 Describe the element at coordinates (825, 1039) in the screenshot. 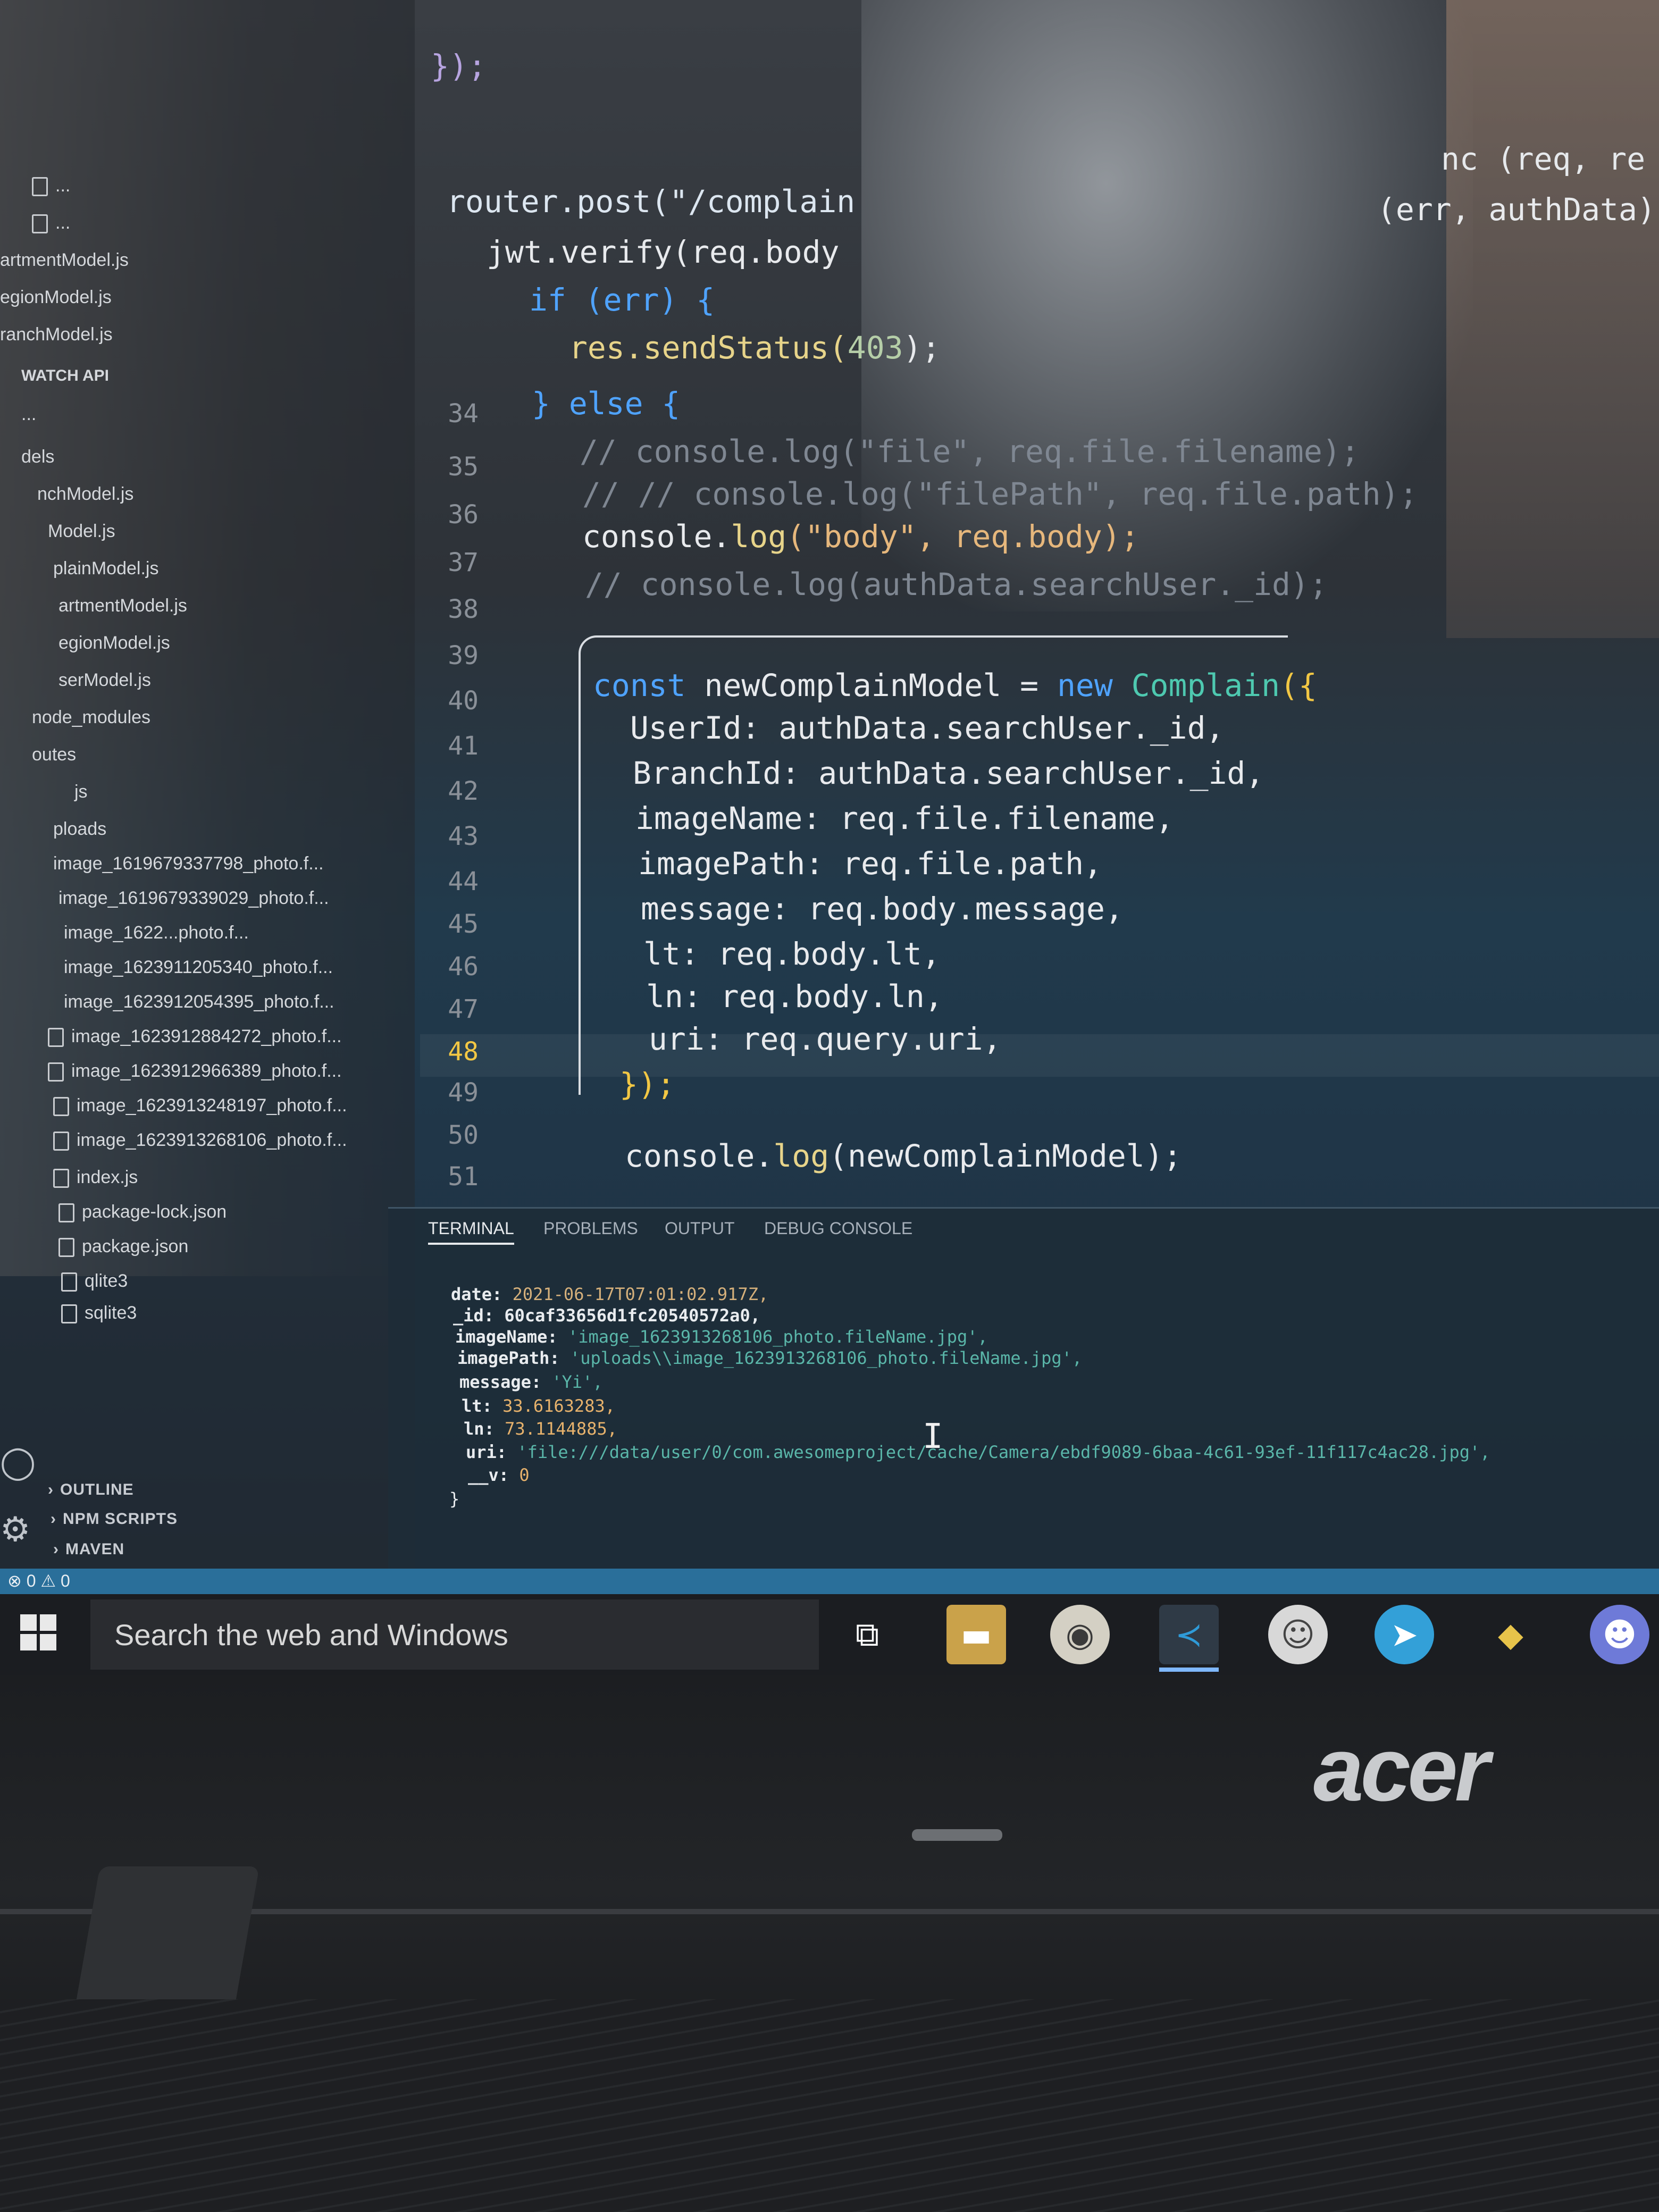

I see `code-line: uri: req.query.uri,` at that location.